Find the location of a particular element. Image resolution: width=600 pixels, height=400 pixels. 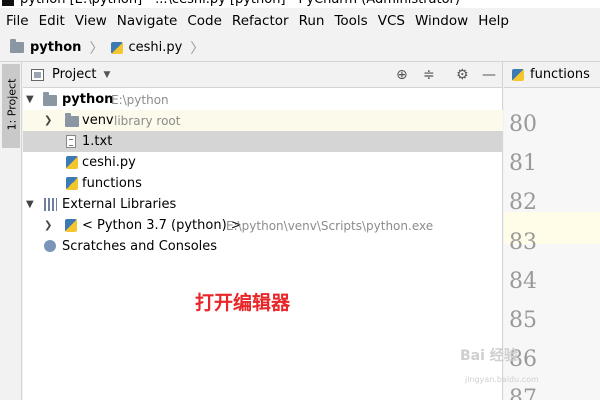

menu-window: Window is located at coordinates (441, 21).